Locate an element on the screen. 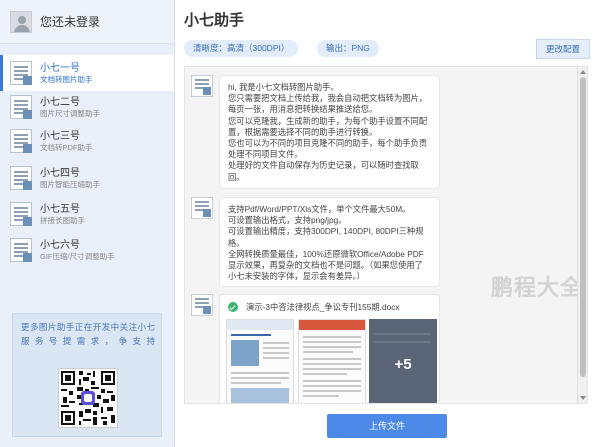  more-pages-thumbnail: +5 is located at coordinates (403, 361).